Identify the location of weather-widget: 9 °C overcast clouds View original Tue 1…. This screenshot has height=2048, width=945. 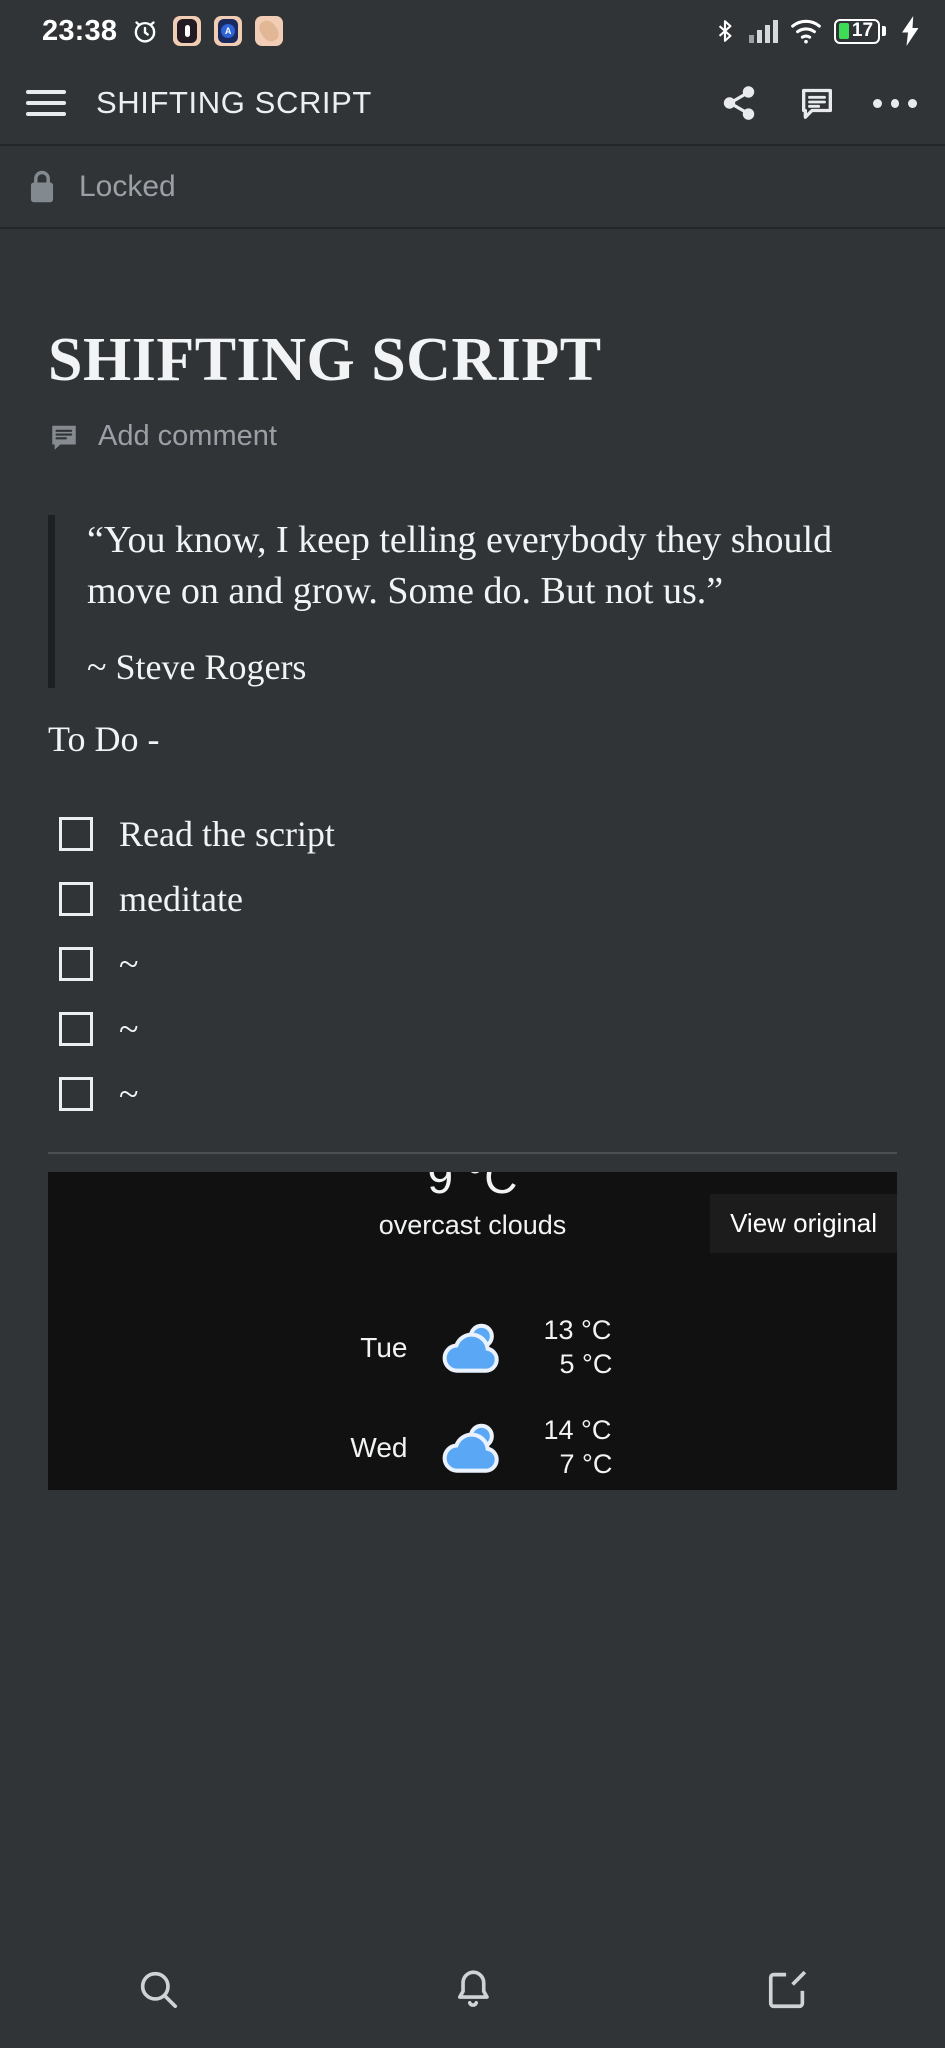
(472, 1331).